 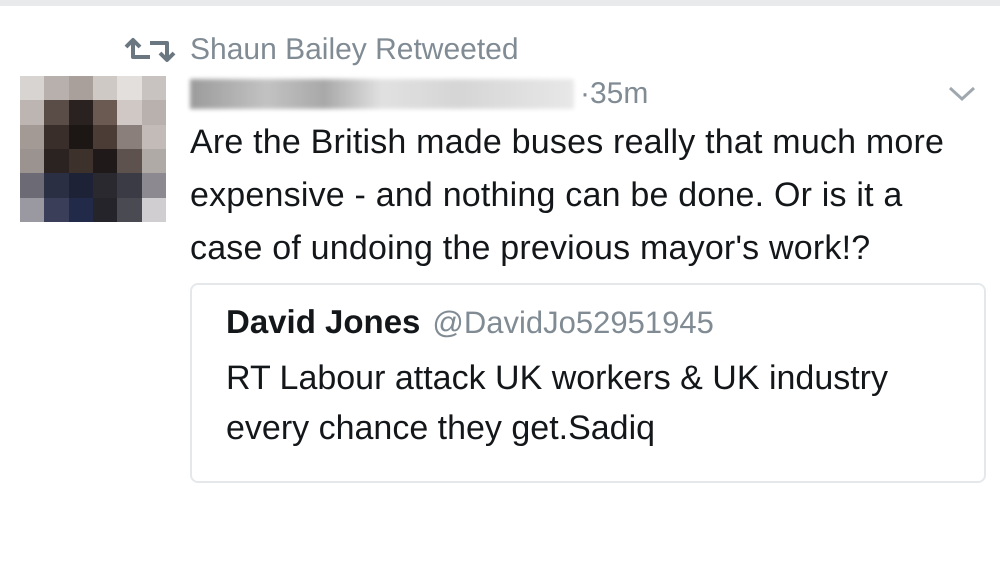 What do you see at coordinates (558, 403) in the screenshot?
I see `quoted-tweet-text: RT Labour attack UK workers & UK industry every chance they get.Sadiq` at bounding box center [558, 403].